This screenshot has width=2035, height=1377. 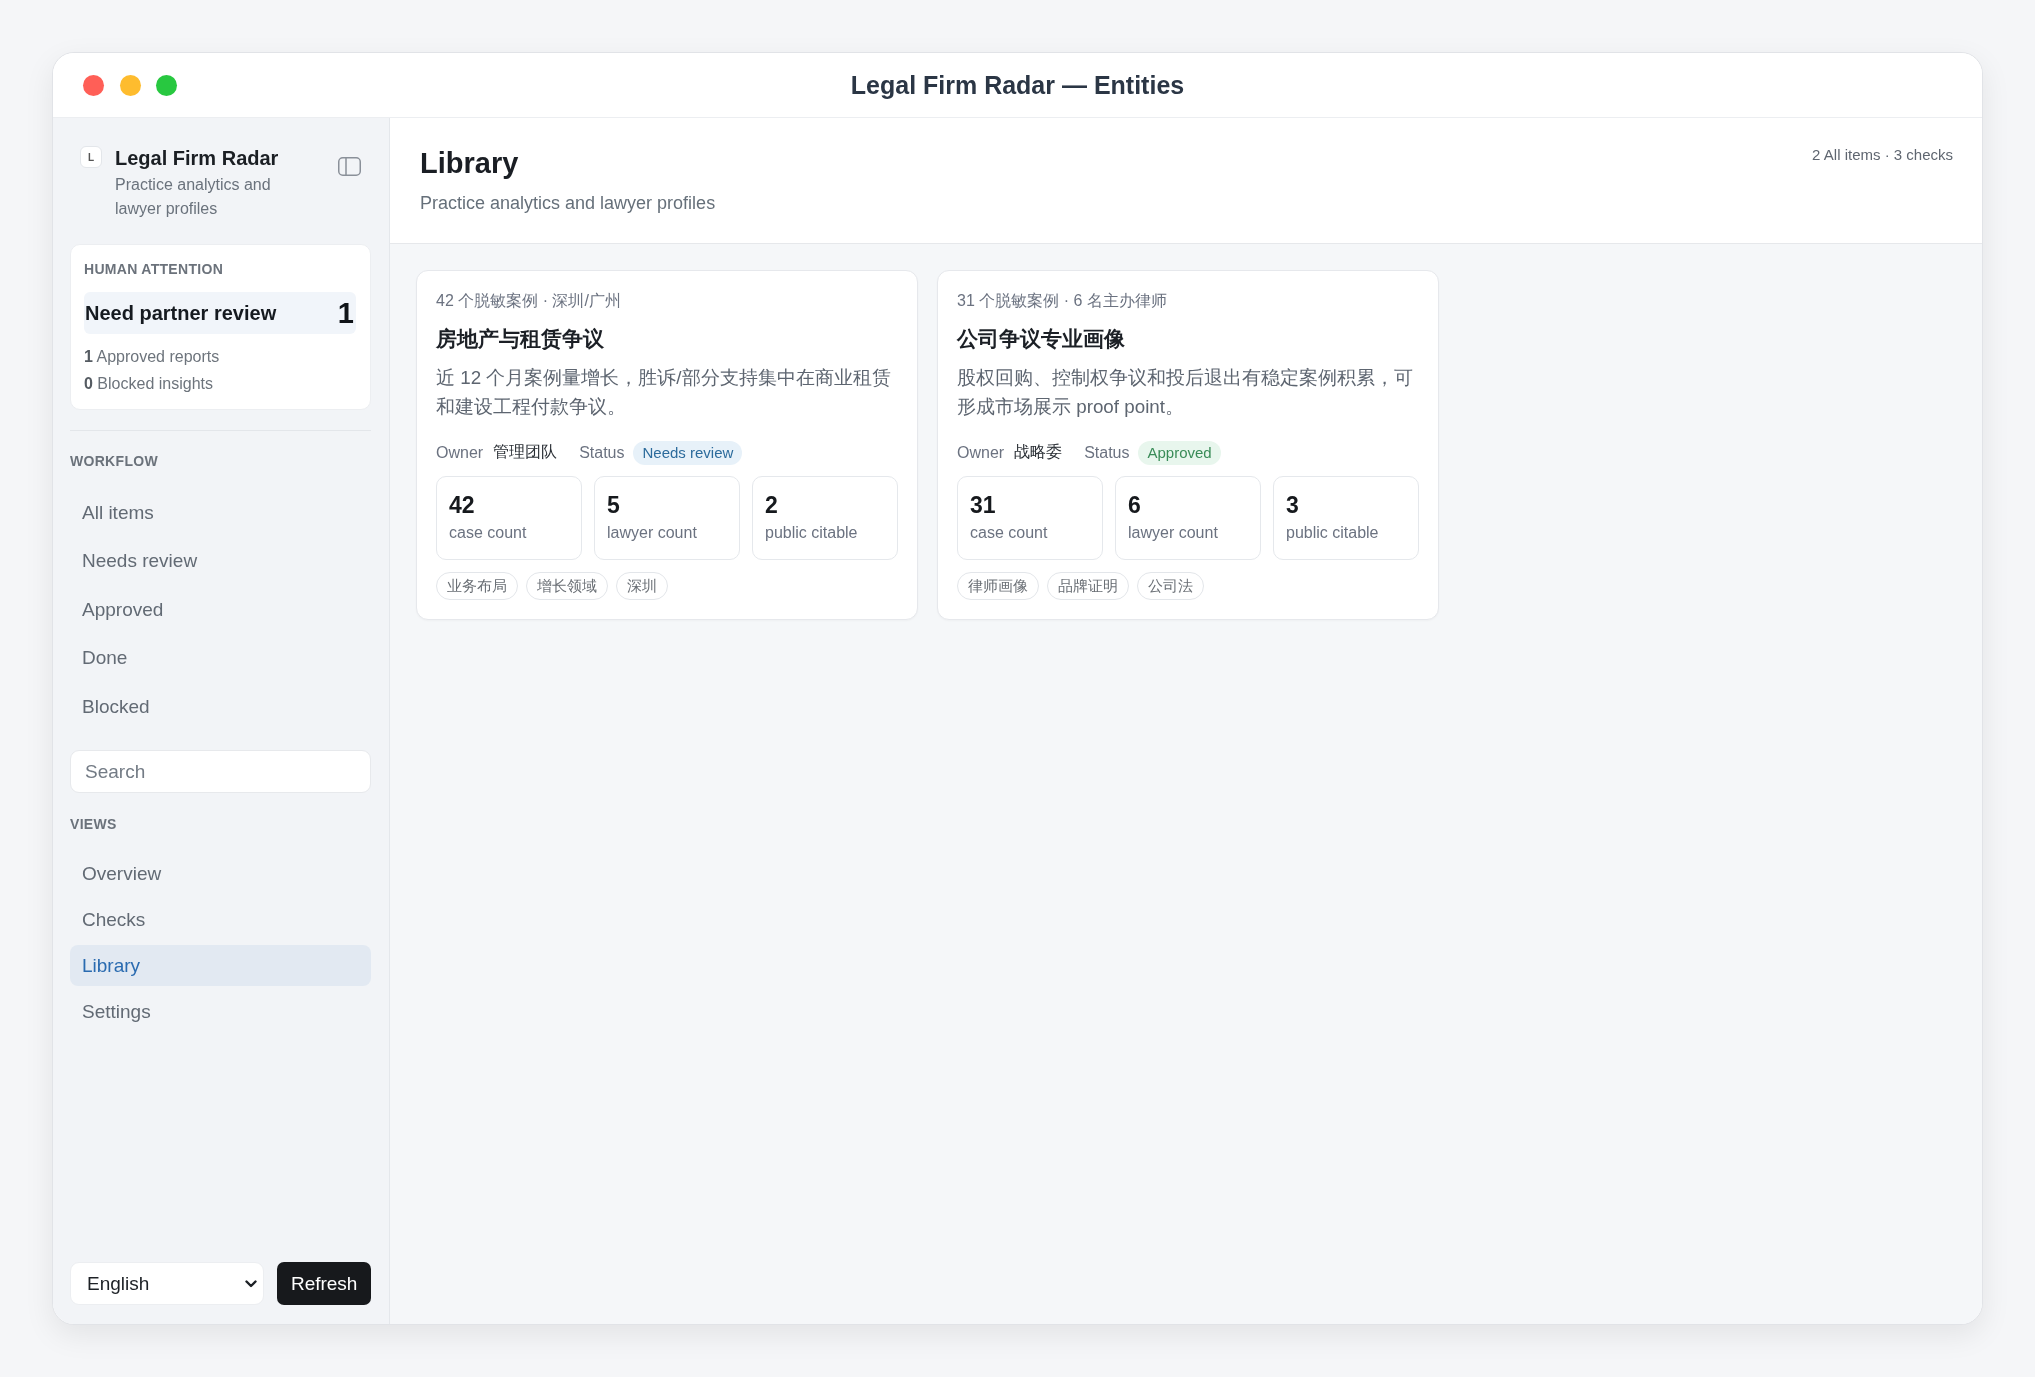 I want to click on sidebar-nav-item: Needs review, so click(x=220, y=561).